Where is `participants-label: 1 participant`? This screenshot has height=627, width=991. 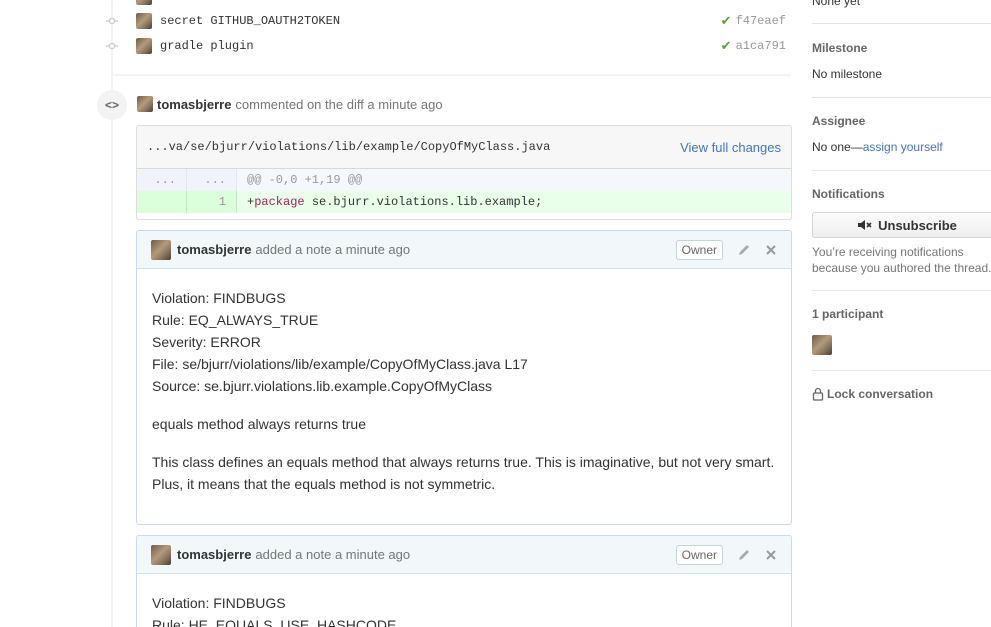 participants-label: 1 participant is located at coordinates (848, 314).